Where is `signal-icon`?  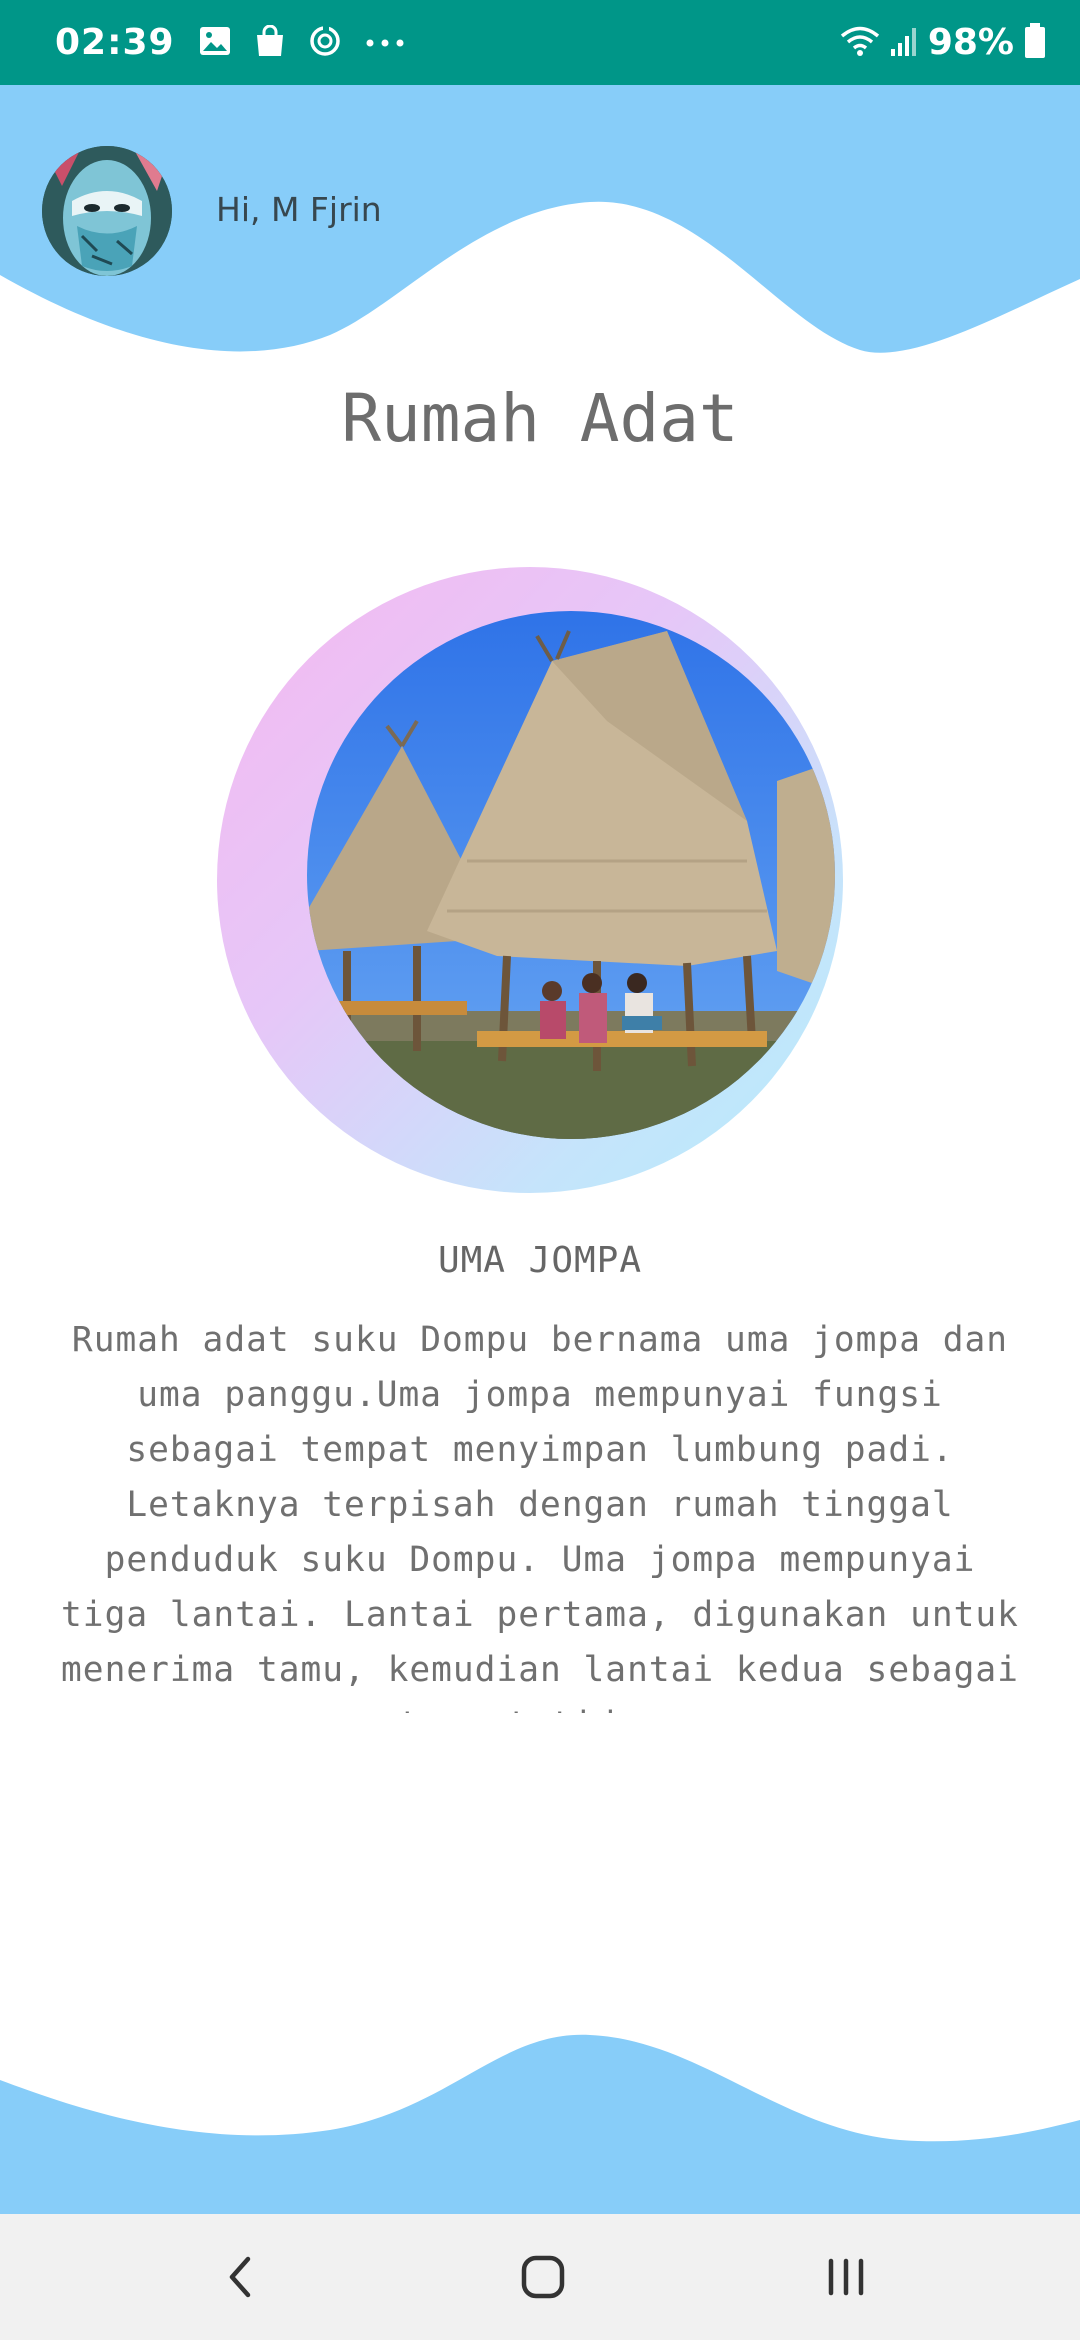
signal-icon is located at coordinates (904, 43).